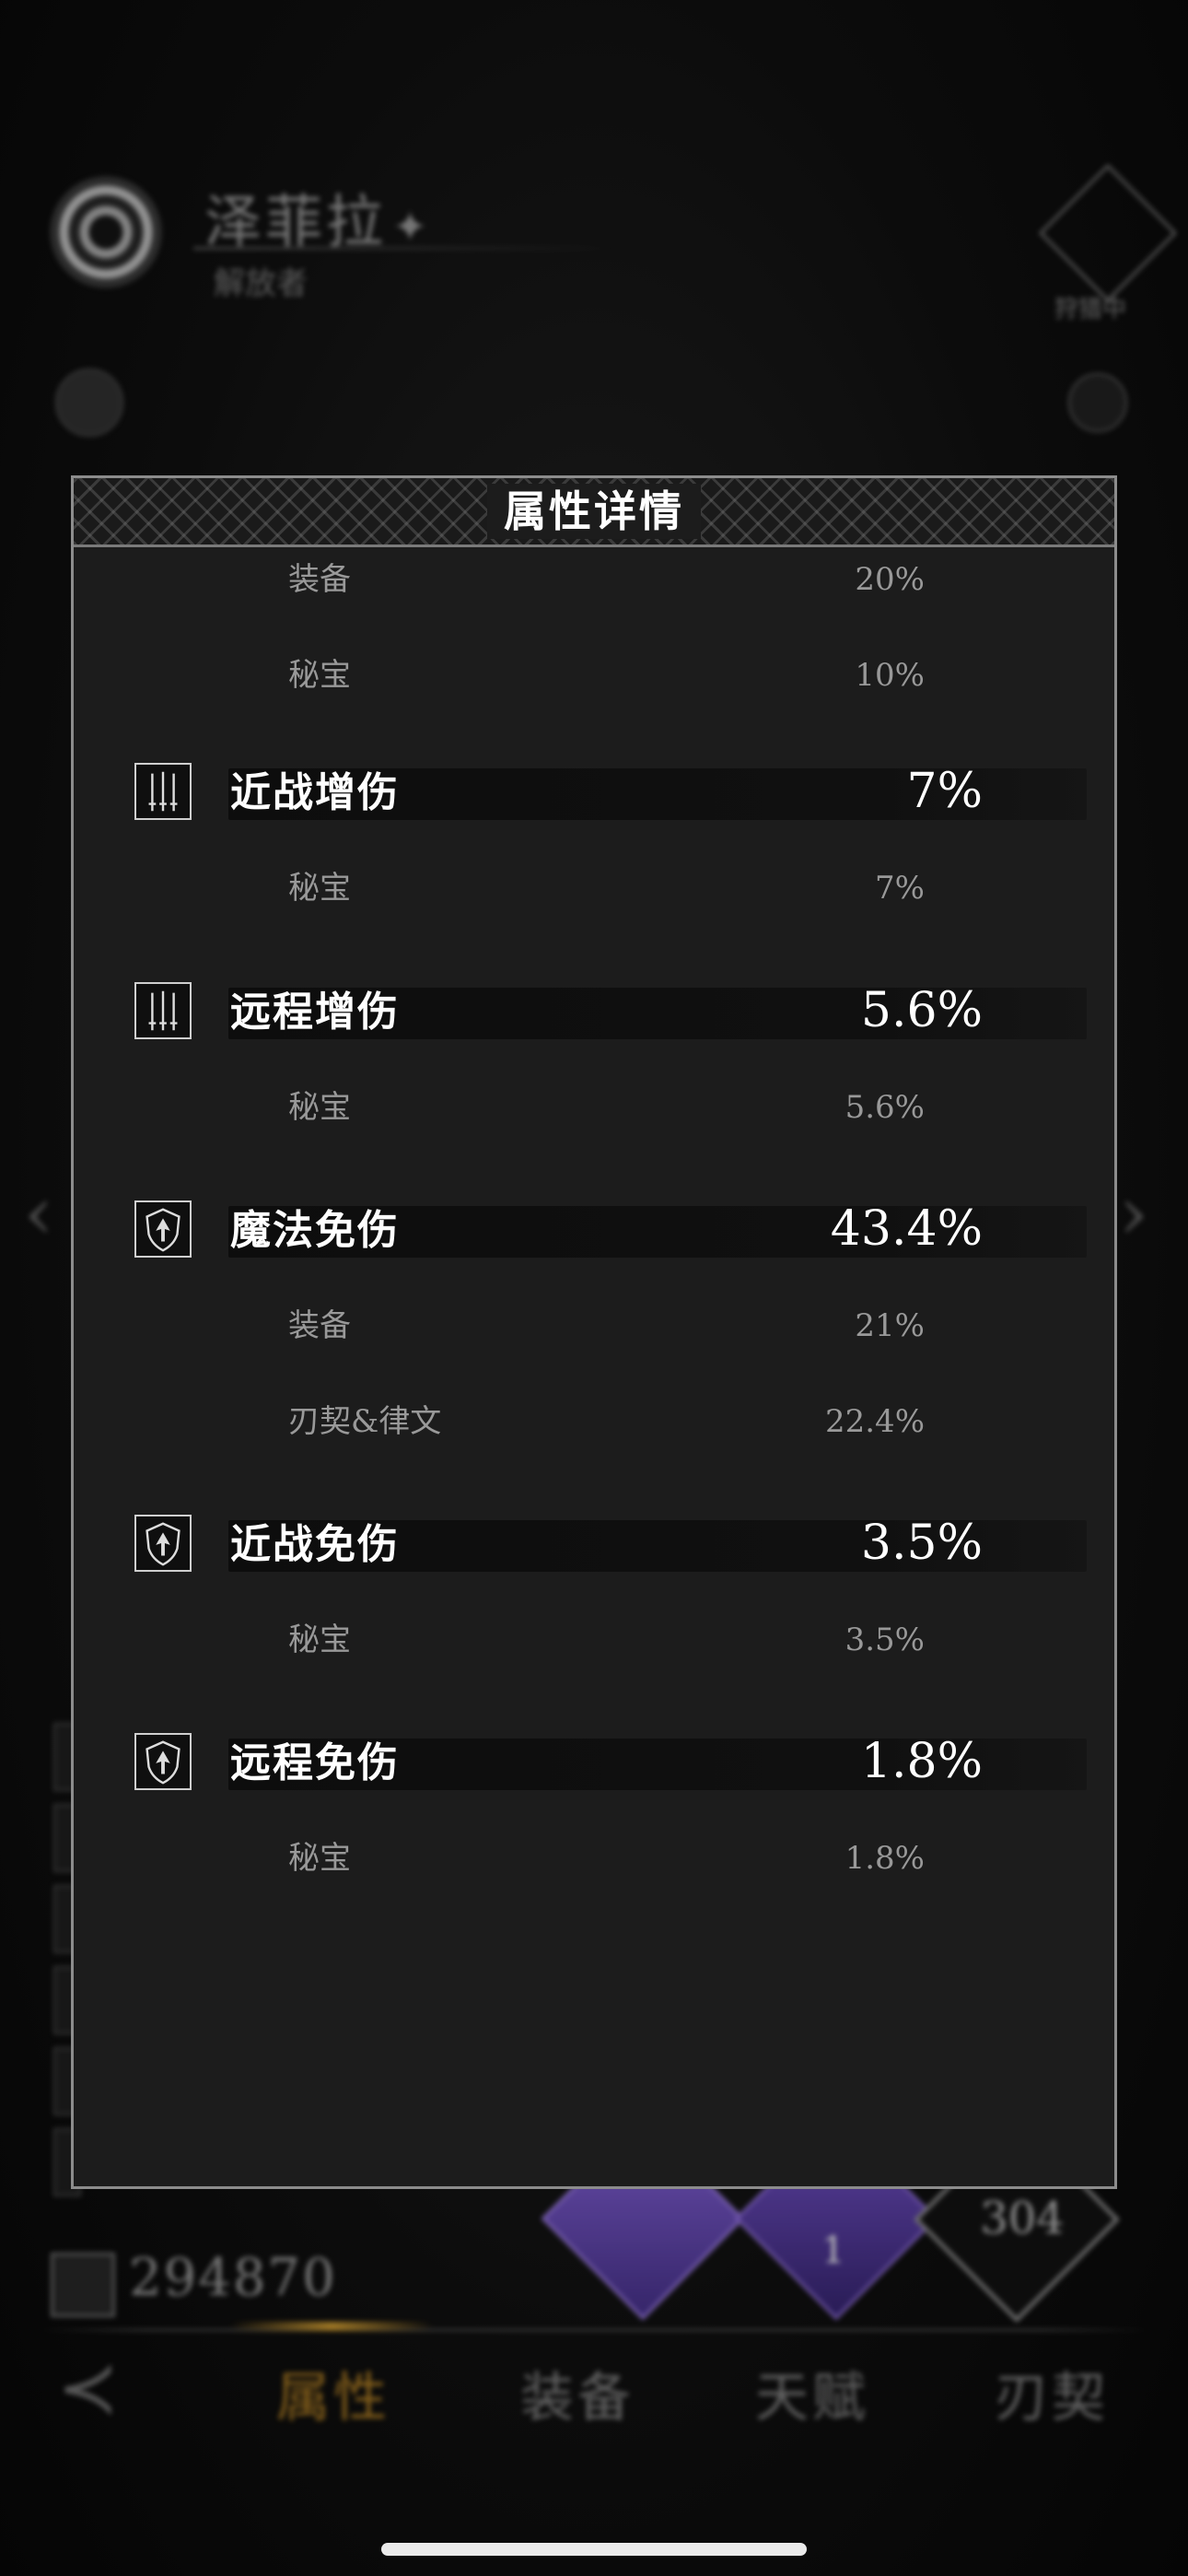  What do you see at coordinates (594, 1325) in the screenshot?
I see `list-item: 装备 21%` at bounding box center [594, 1325].